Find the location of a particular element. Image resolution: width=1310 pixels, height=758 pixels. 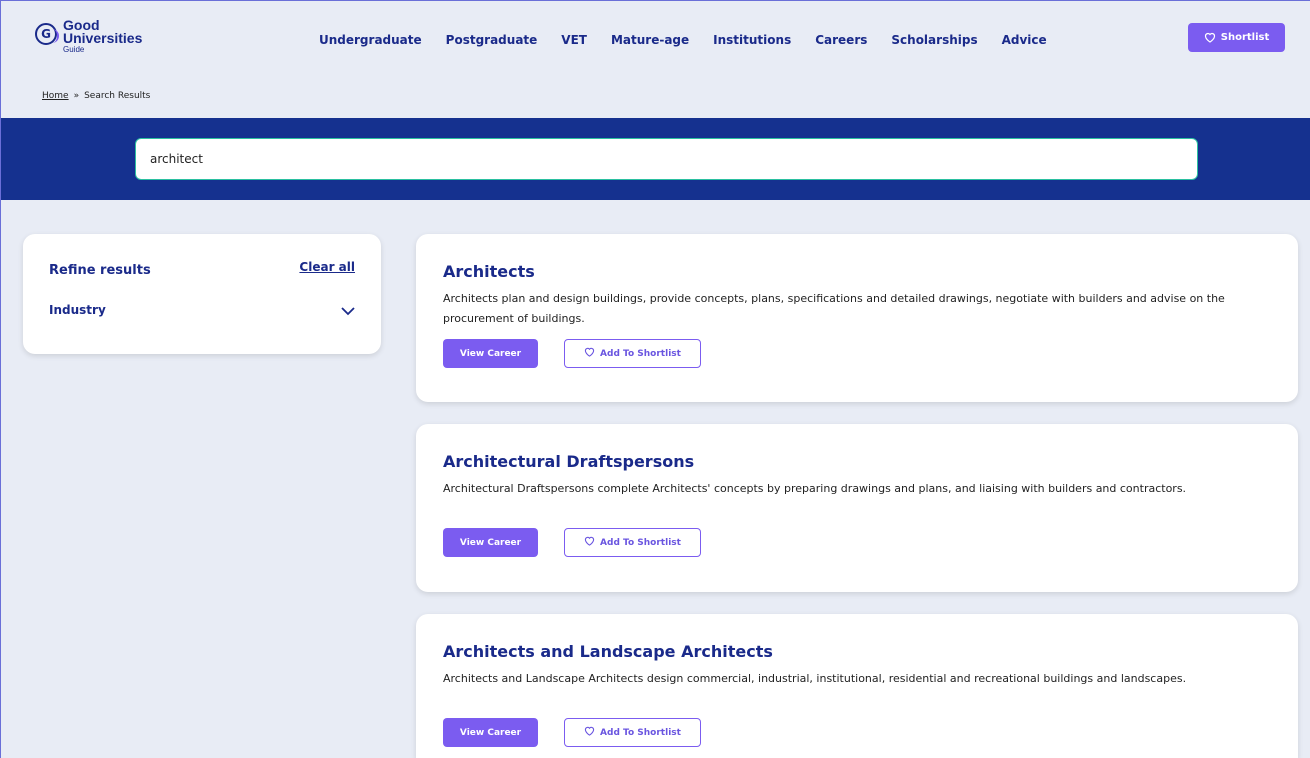

clear-all-link: Clear all is located at coordinates (327, 267).